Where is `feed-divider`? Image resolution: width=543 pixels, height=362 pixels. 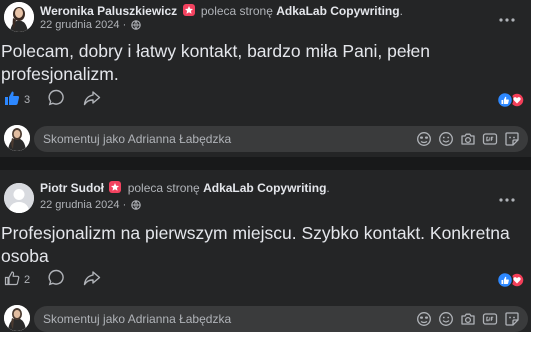 feed-divider is located at coordinates (265, 163).